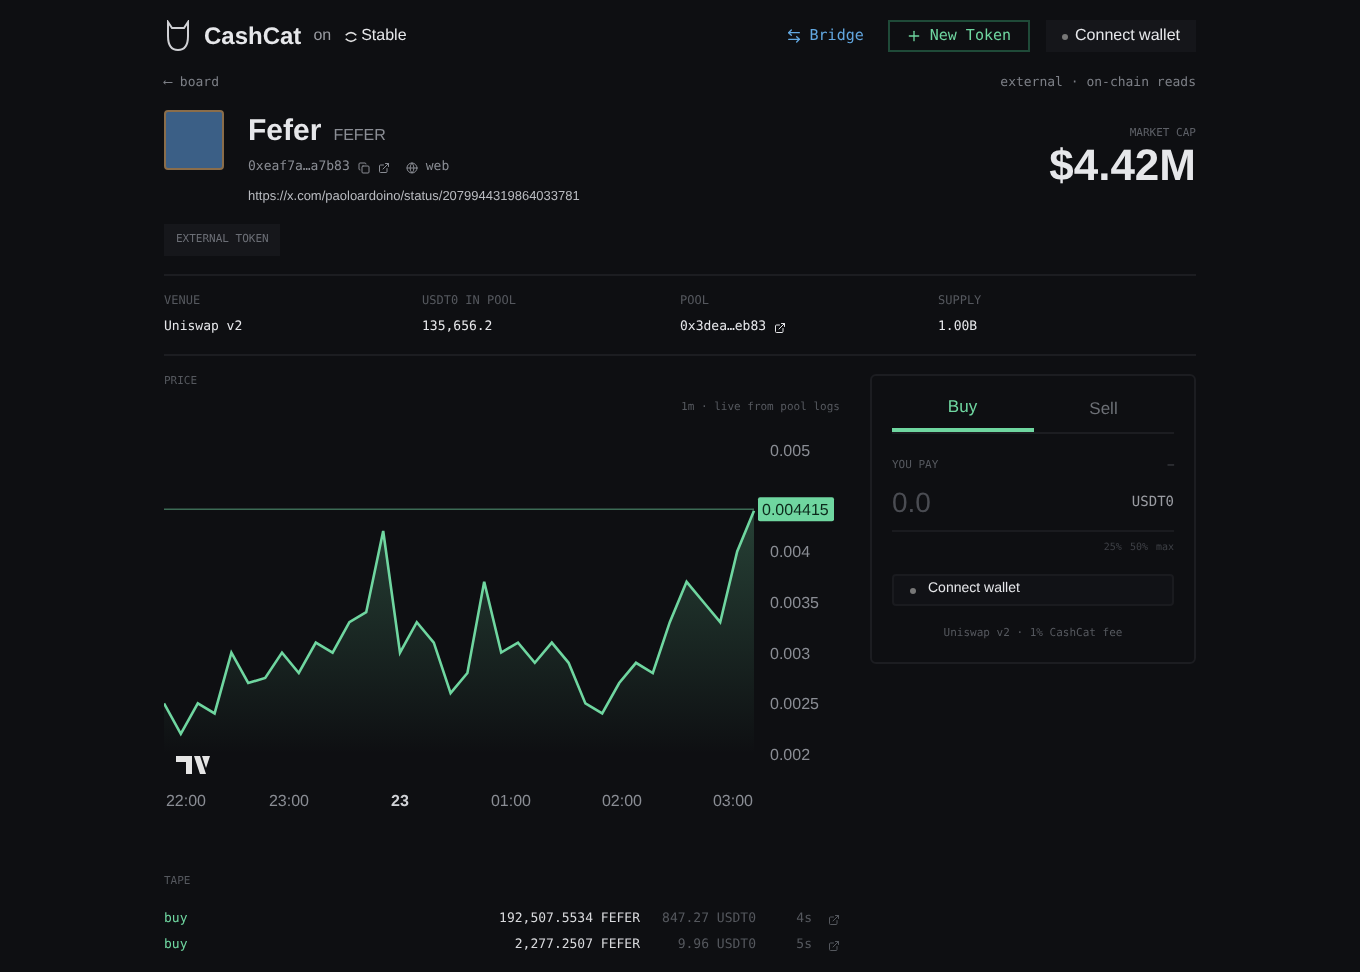  I want to click on cat-logo-icon, so click(178, 36).